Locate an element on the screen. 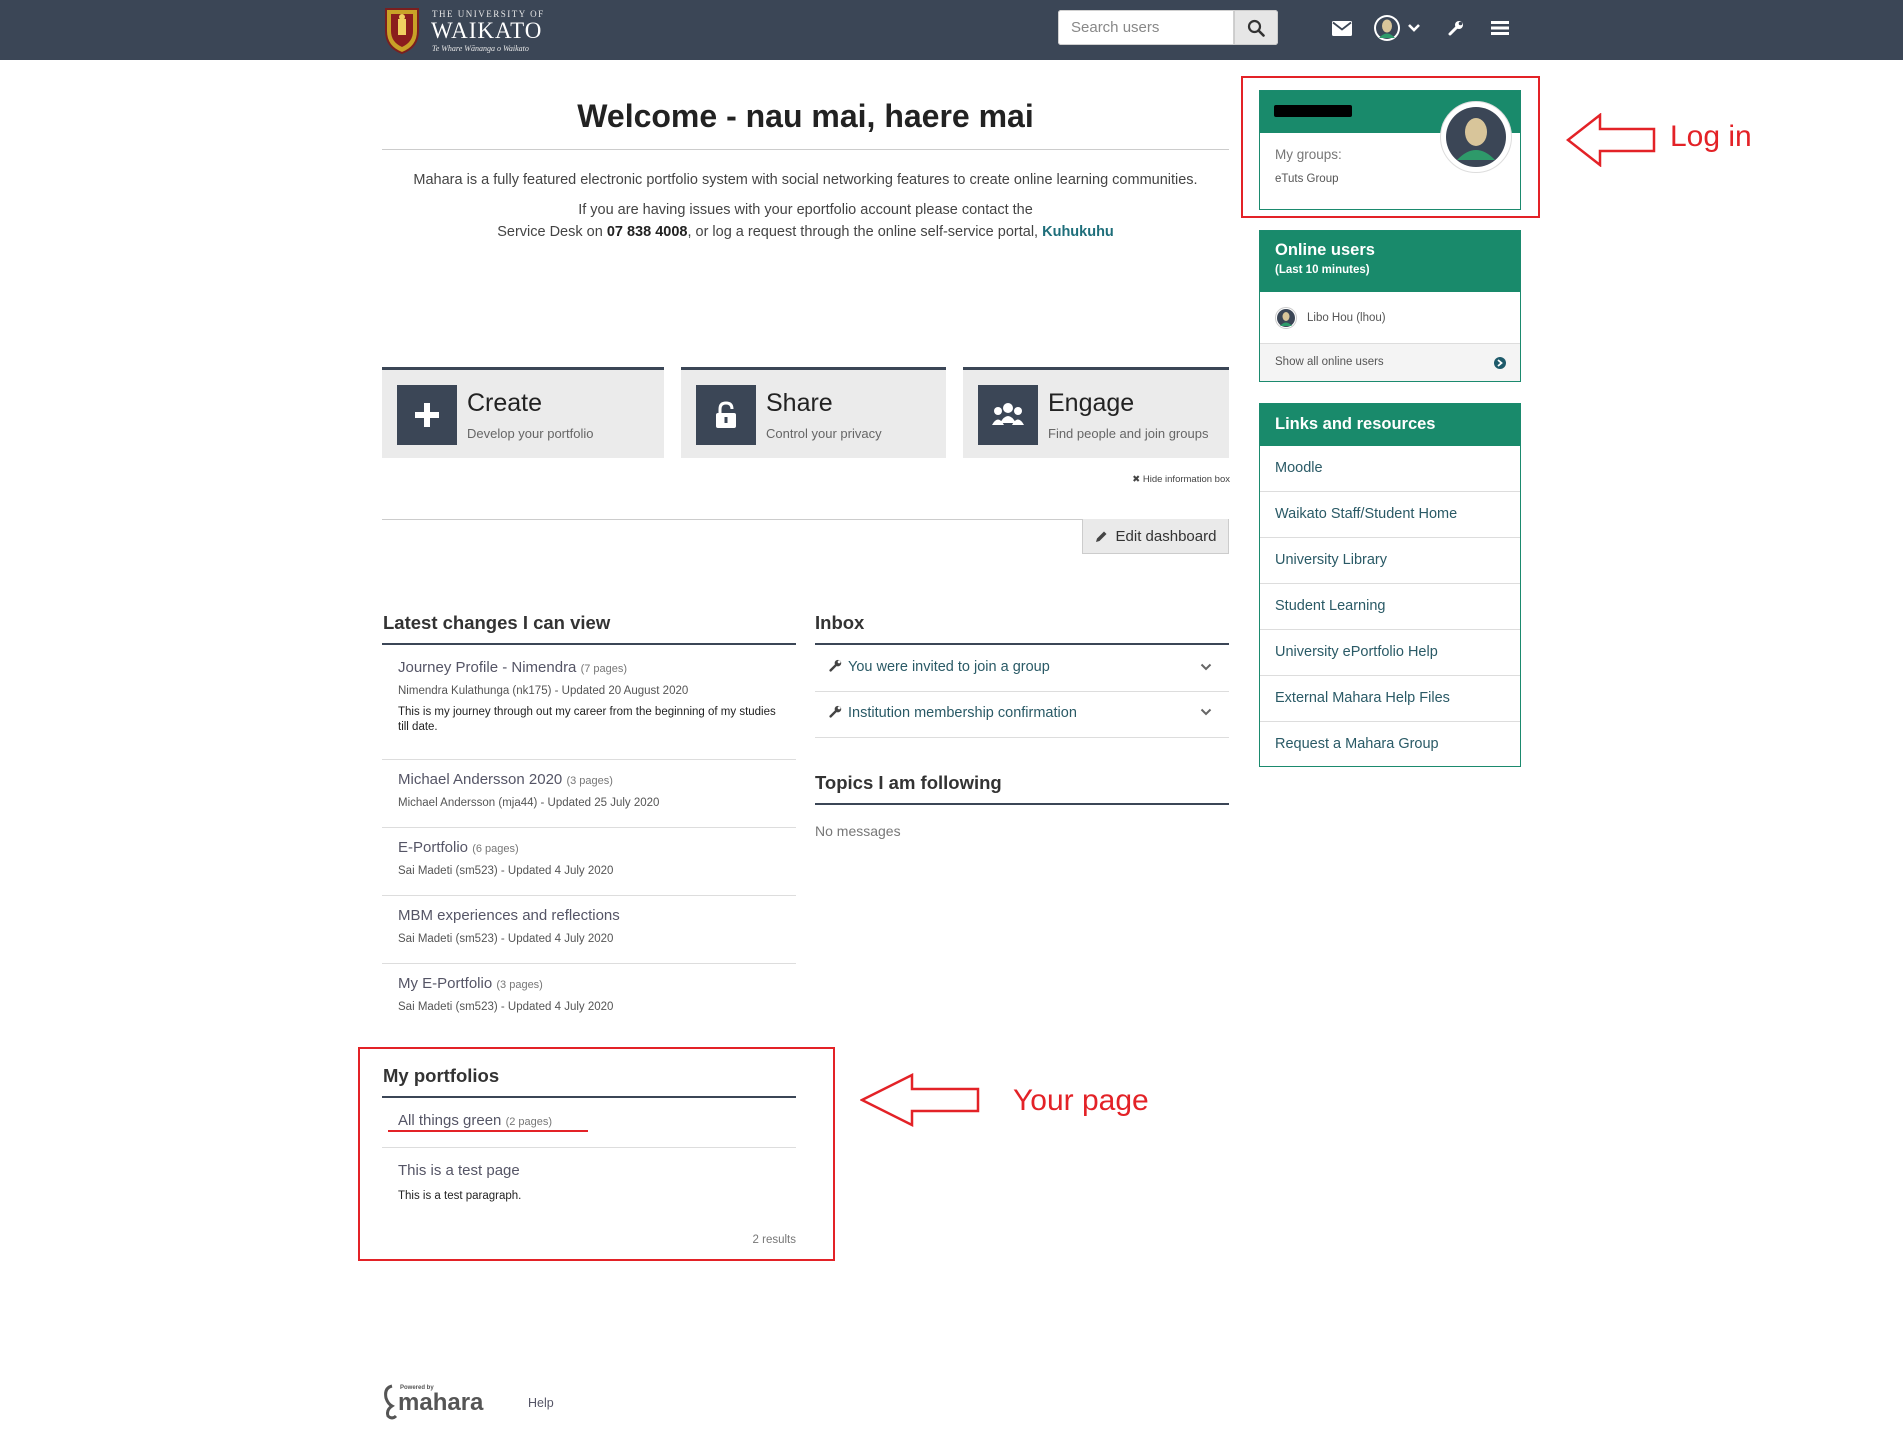 This screenshot has width=1903, height=1451. link-university-library: University Library is located at coordinates (1390, 561).